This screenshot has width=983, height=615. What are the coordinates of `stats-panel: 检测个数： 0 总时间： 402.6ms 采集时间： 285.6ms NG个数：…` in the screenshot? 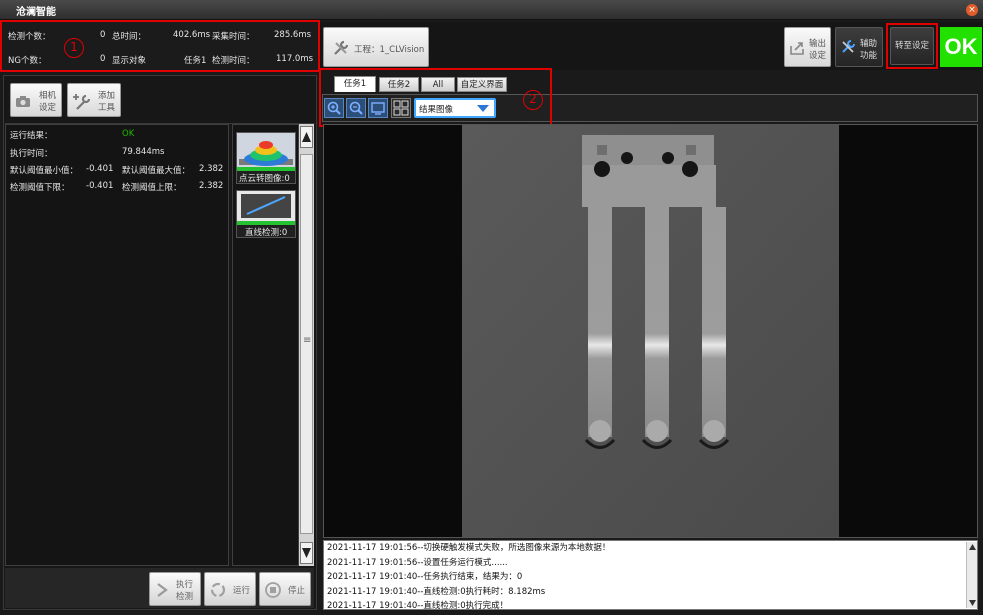 It's located at (160, 46).